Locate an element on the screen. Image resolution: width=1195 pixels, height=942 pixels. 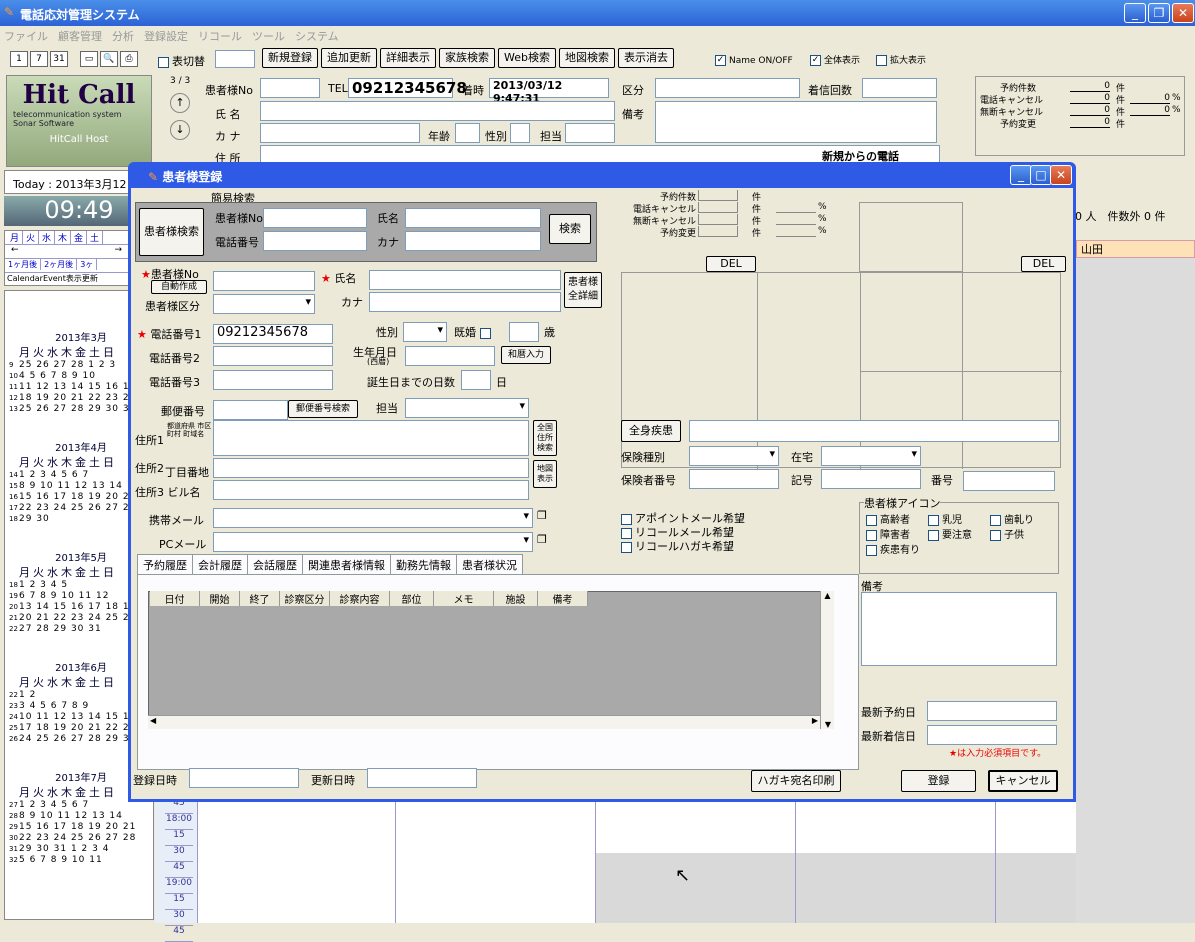
wareki-button: 和暦入力 is located at coordinates (526, 355).